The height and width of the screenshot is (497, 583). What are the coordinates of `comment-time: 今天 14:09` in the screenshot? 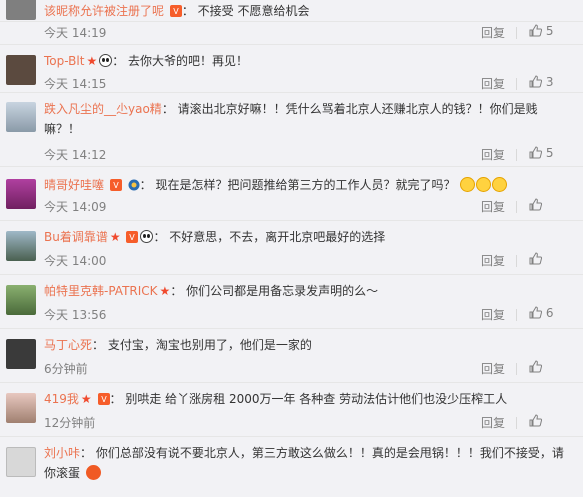 It's located at (75, 207).